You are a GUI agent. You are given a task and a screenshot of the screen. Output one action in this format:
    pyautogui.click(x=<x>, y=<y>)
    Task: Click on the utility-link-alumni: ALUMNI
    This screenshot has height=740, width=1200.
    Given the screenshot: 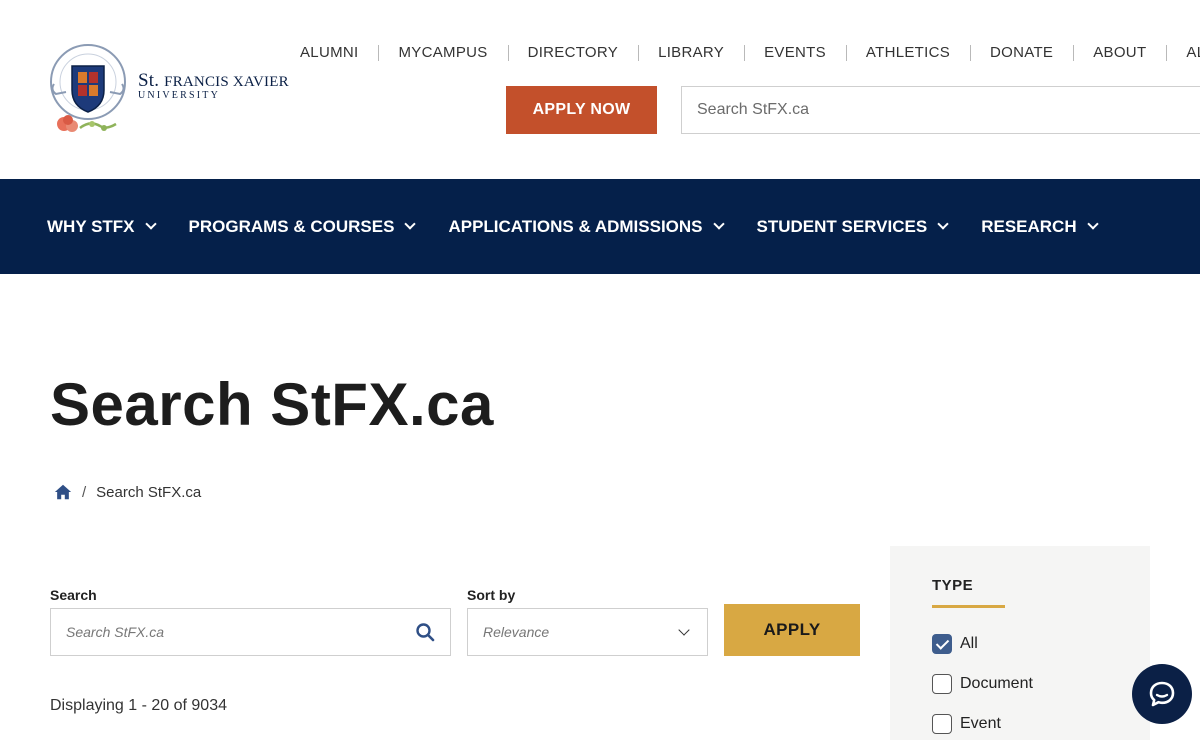 What is the action you would take?
    pyautogui.click(x=329, y=53)
    